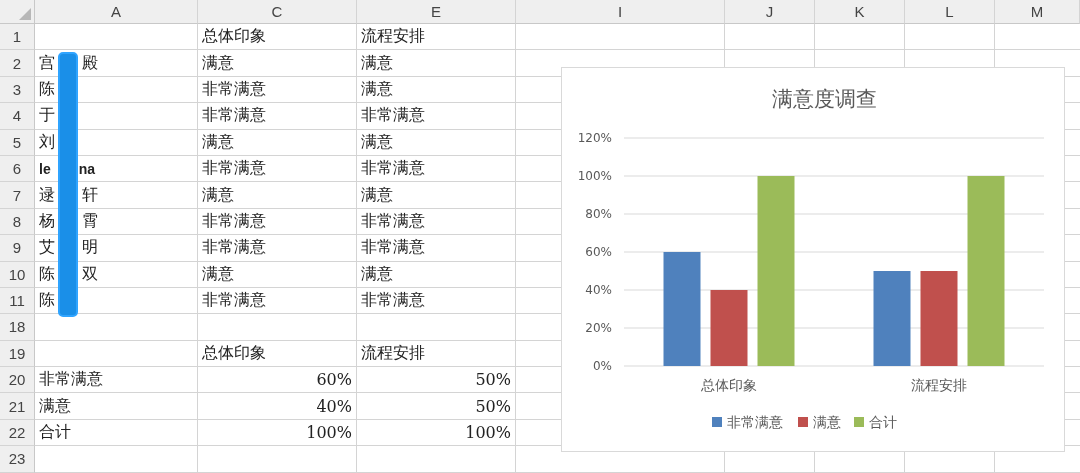 This screenshot has width=1080, height=473. What do you see at coordinates (17, 195) in the screenshot?
I see `row-header: 7` at bounding box center [17, 195].